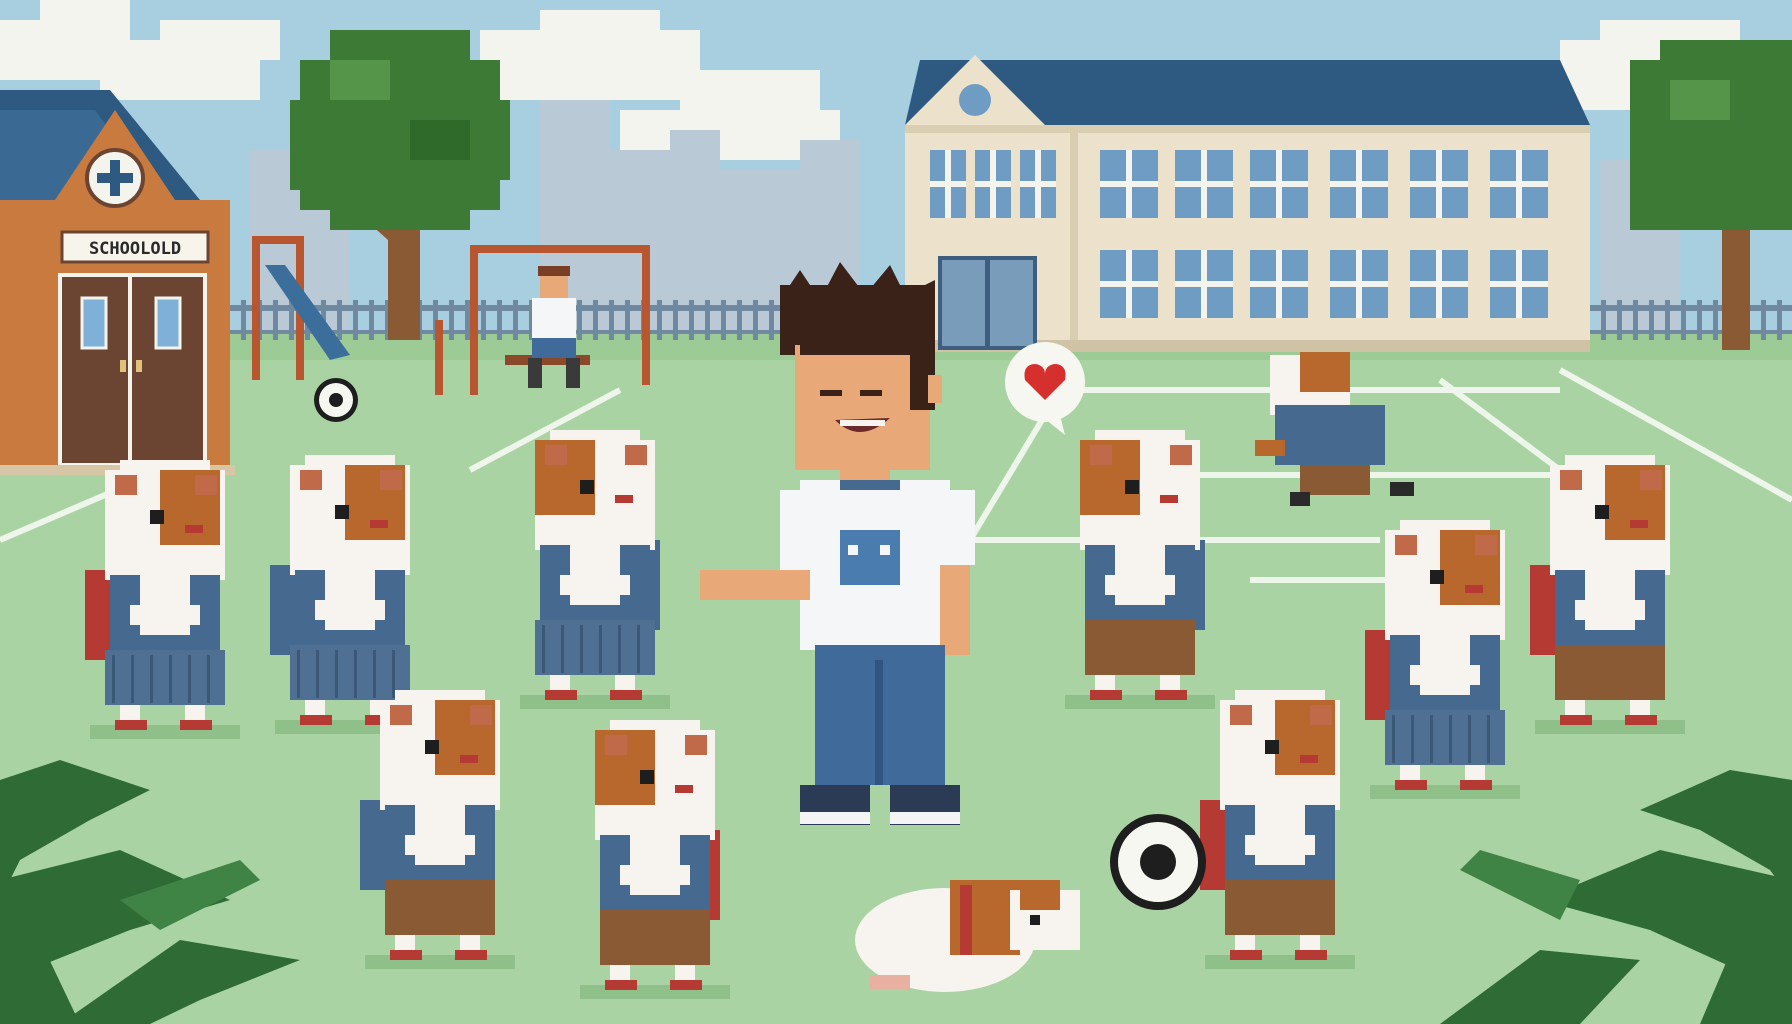  What do you see at coordinates (135, 249) in the screenshot?
I see `school-sign-text: SCHOOLOLD` at bounding box center [135, 249].